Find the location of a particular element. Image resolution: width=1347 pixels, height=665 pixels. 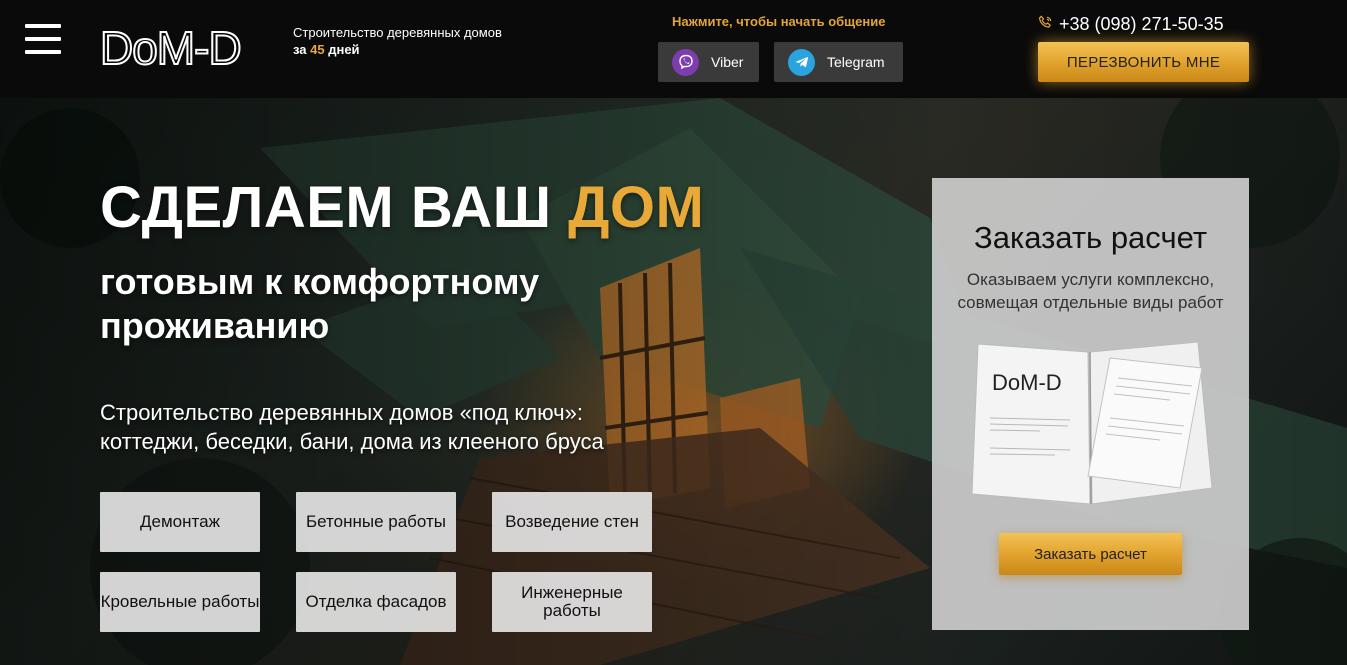

brand-logo: DoM-D is located at coordinates (187, 47).